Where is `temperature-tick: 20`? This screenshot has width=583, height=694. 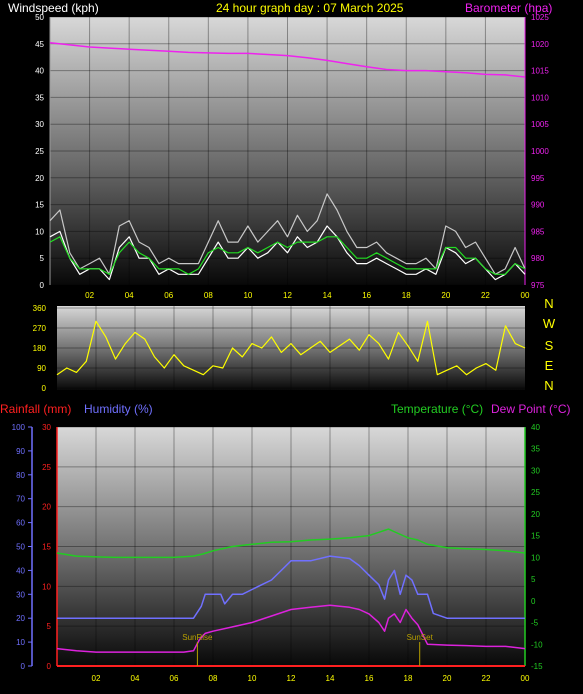
temperature-tick: 20 is located at coordinates (535, 514).